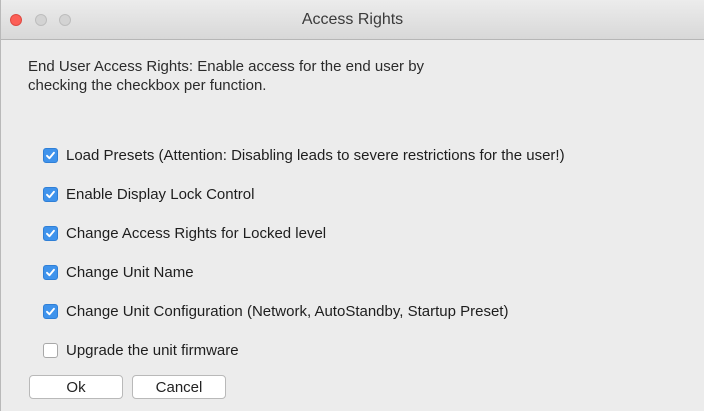 The width and height of the screenshot is (704, 411). I want to click on title-bar: Access Rights, so click(352, 20).